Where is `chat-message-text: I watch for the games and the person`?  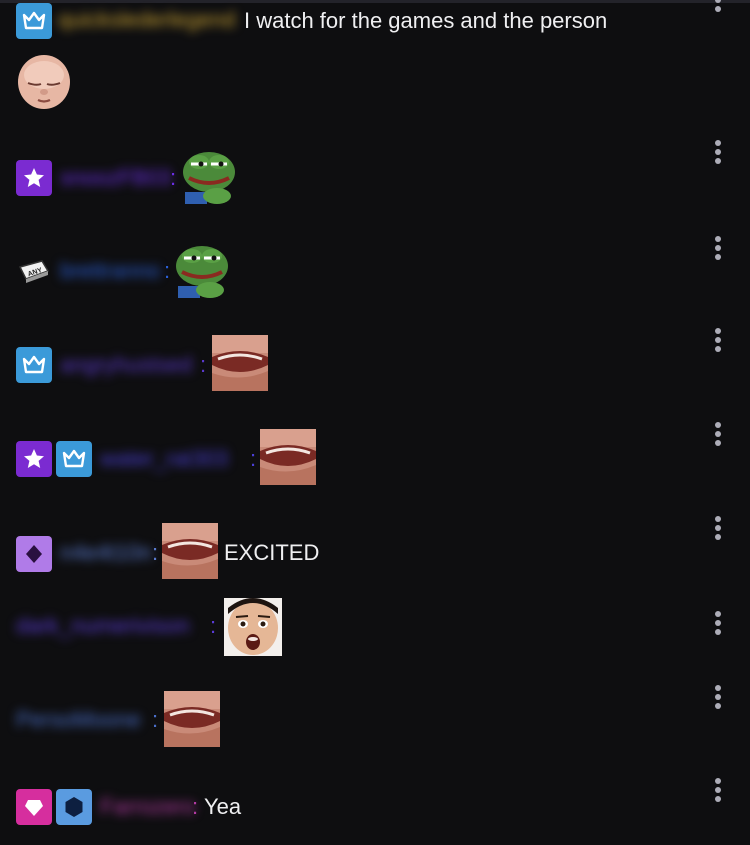 chat-message-text: I watch for the games and the person is located at coordinates (426, 20).